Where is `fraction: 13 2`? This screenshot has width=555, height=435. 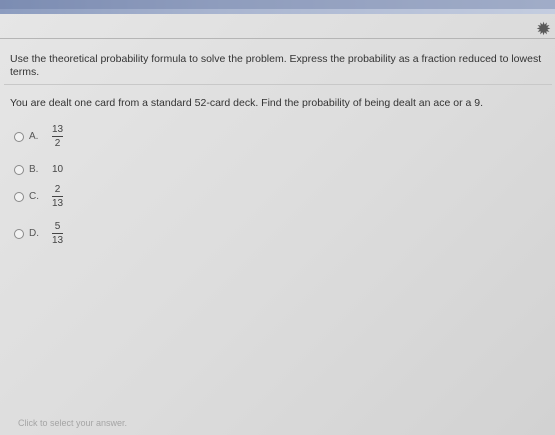 fraction: 13 2 is located at coordinates (58, 136).